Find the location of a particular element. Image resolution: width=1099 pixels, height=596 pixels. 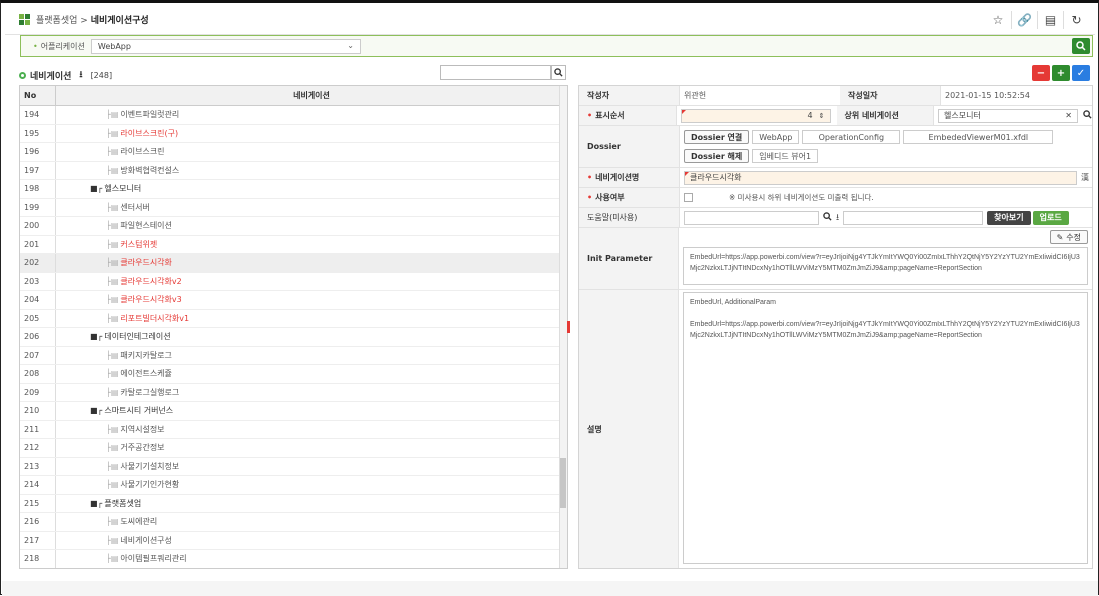

dossier-connect-button: Dossier 연결 is located at coordinates (717, 137).